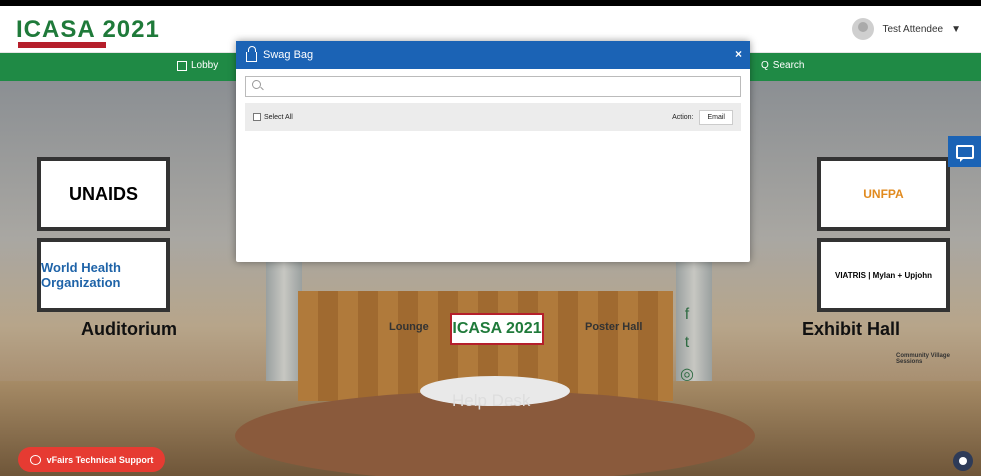 The image size is (981, 476). What do you see at coordinates (493, 55) in the screenshot?
I see `modal-header: Swag Bag ×` at bounding box center [493, 55].